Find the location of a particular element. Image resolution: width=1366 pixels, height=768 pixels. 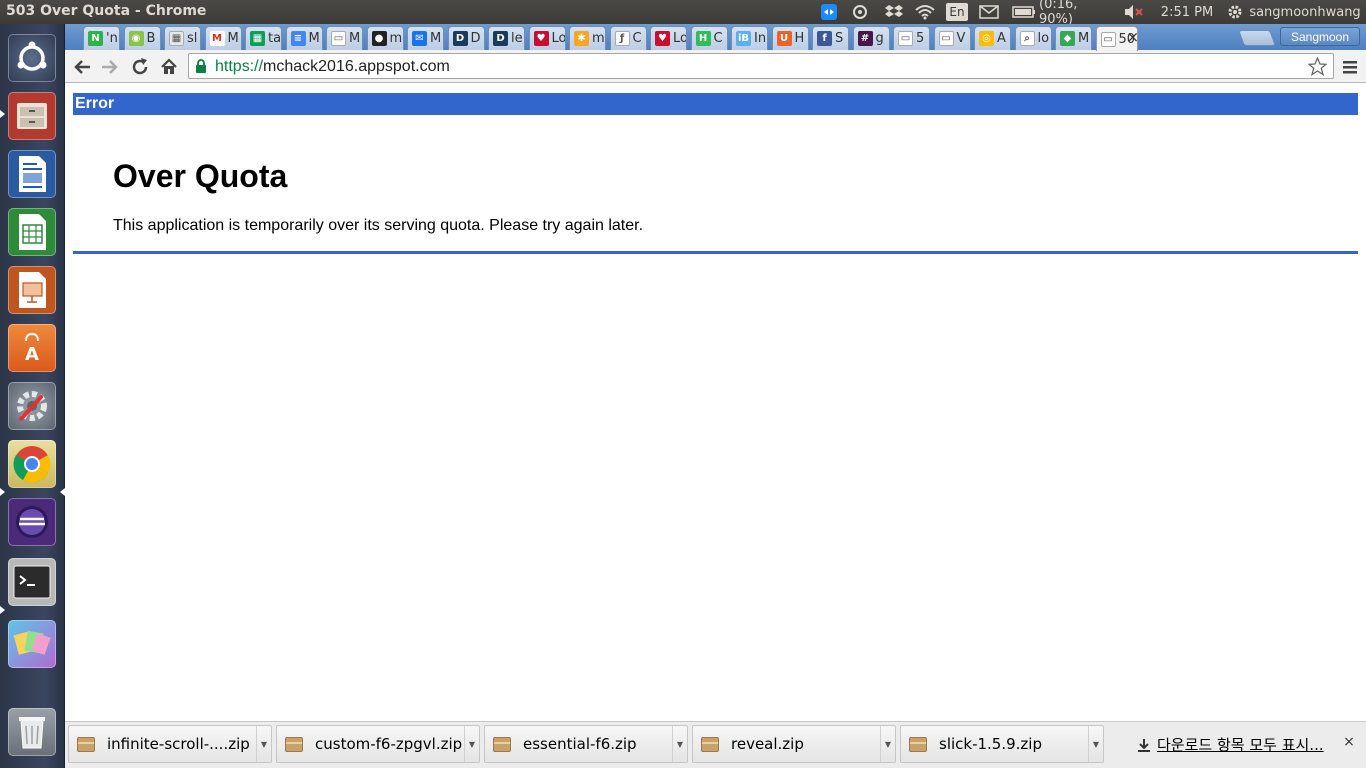

browser-tab: ◉ B is located at coordinates (142, 38).